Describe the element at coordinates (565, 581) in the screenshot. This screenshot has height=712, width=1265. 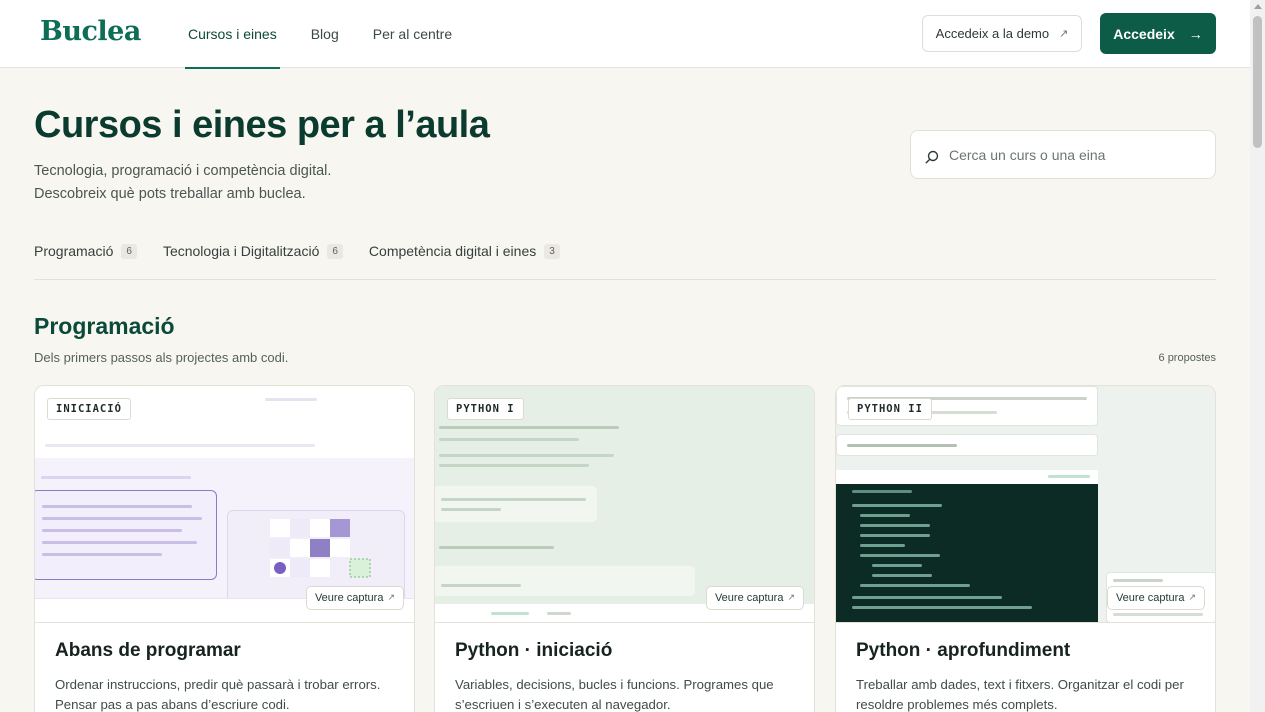
I see `screenshot-answer` at that location.